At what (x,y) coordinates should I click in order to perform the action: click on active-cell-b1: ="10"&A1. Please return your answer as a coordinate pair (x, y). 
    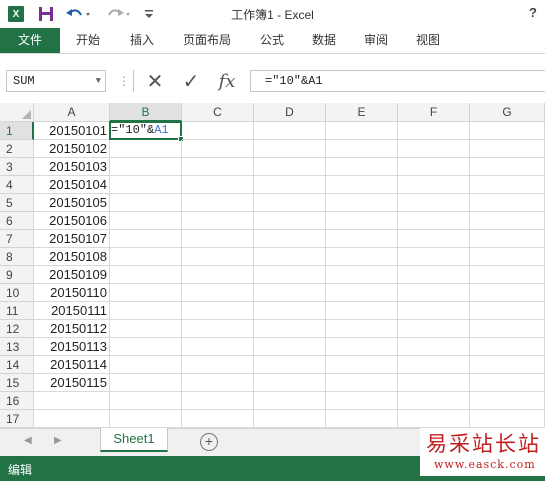
    Looking at the image, I should click on (146, 131).